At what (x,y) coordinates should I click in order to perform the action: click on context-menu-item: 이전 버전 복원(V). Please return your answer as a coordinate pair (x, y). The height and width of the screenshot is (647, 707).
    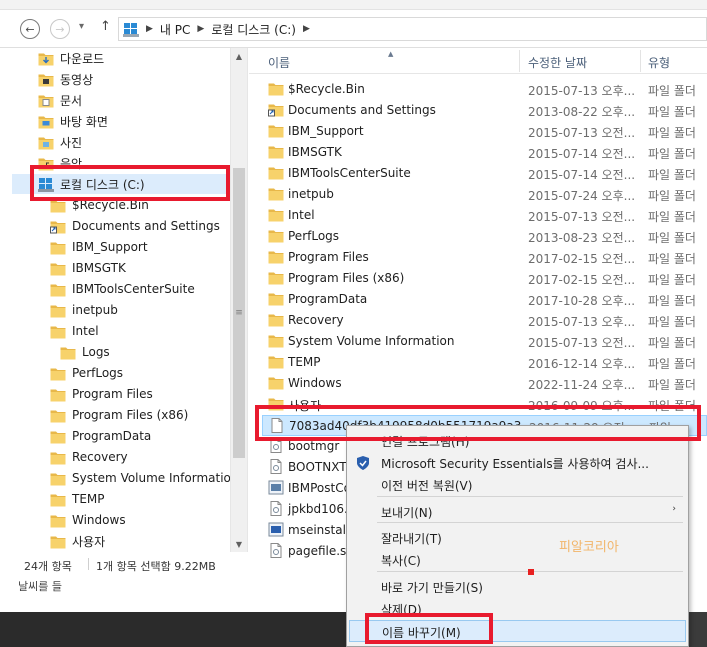
    Looking at the image, I should click on (517, 485).